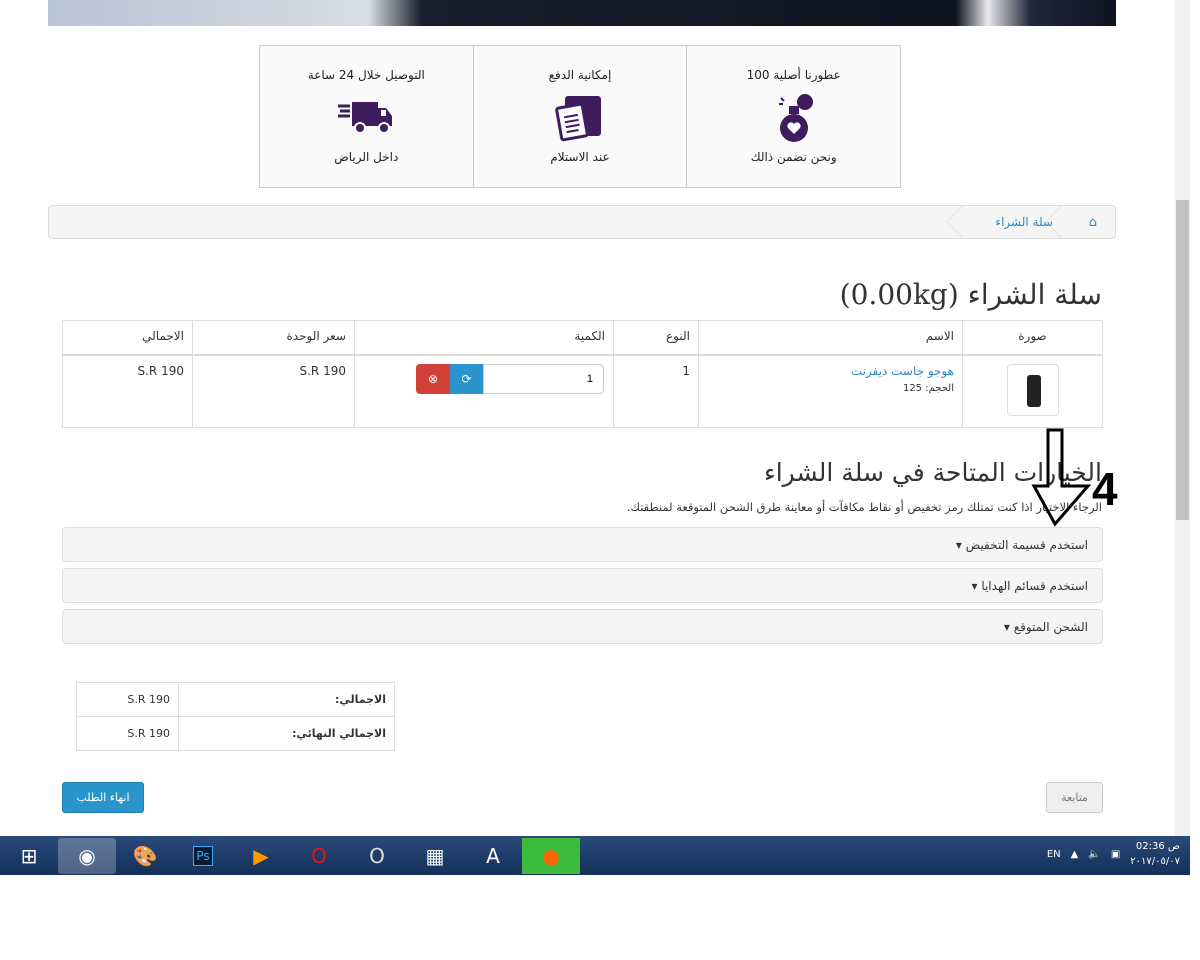  I want to click on network-icon: ▣, so click(1115, 854).